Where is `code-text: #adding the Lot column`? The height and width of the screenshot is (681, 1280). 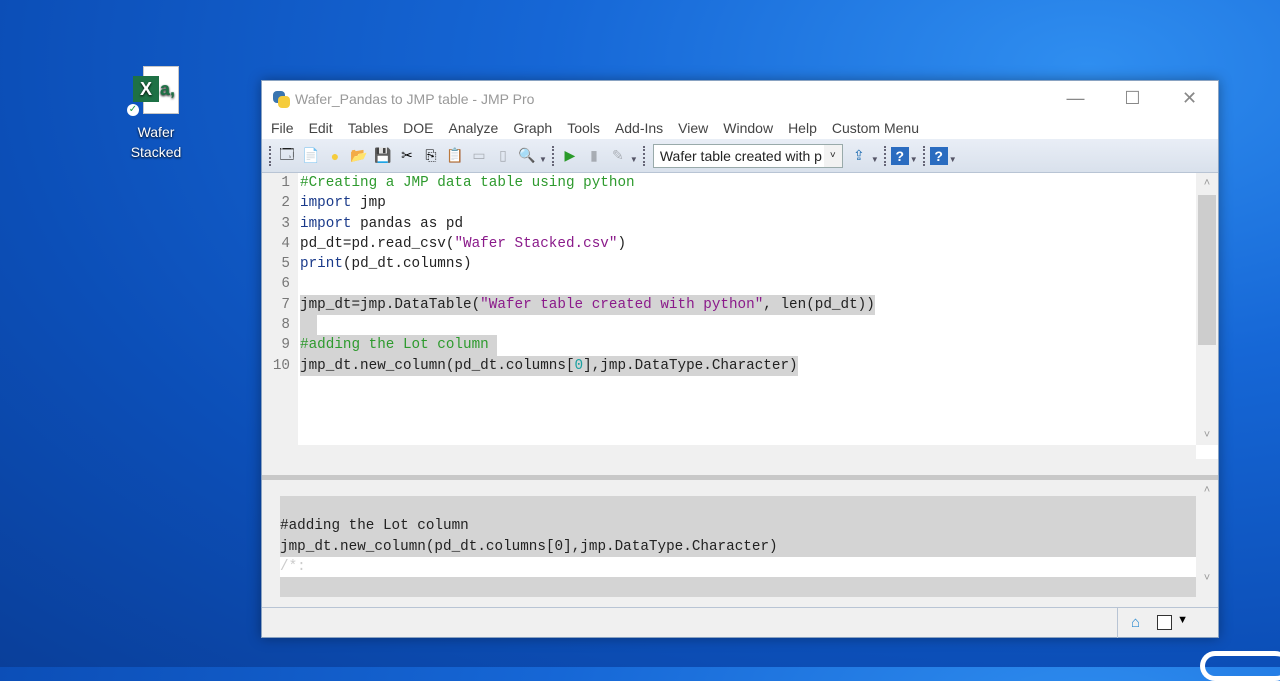 code-text: #adding the Lot column is located at coordinates (399, 345).